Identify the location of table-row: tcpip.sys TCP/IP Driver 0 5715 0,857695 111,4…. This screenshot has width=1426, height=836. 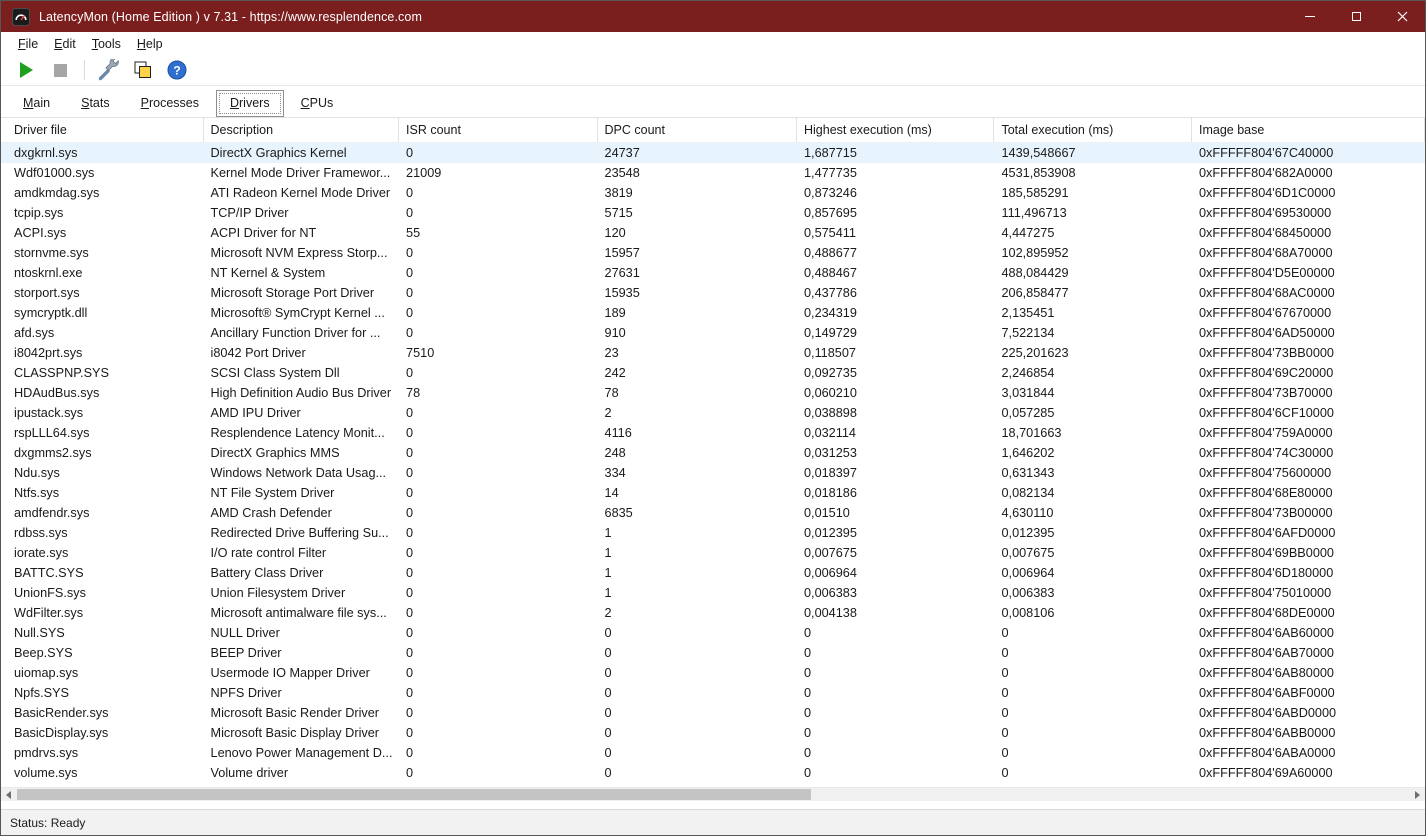
(713, 213).